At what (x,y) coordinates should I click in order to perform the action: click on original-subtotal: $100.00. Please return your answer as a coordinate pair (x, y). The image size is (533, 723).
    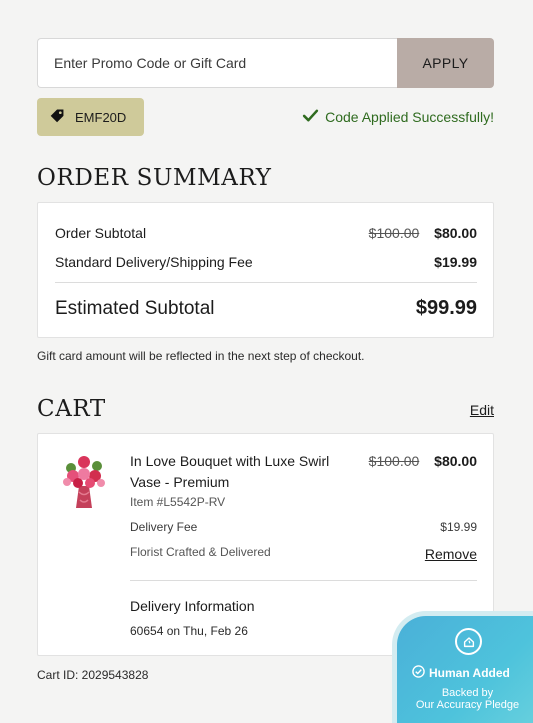
    Looking at the image, I should click on (394, 233).